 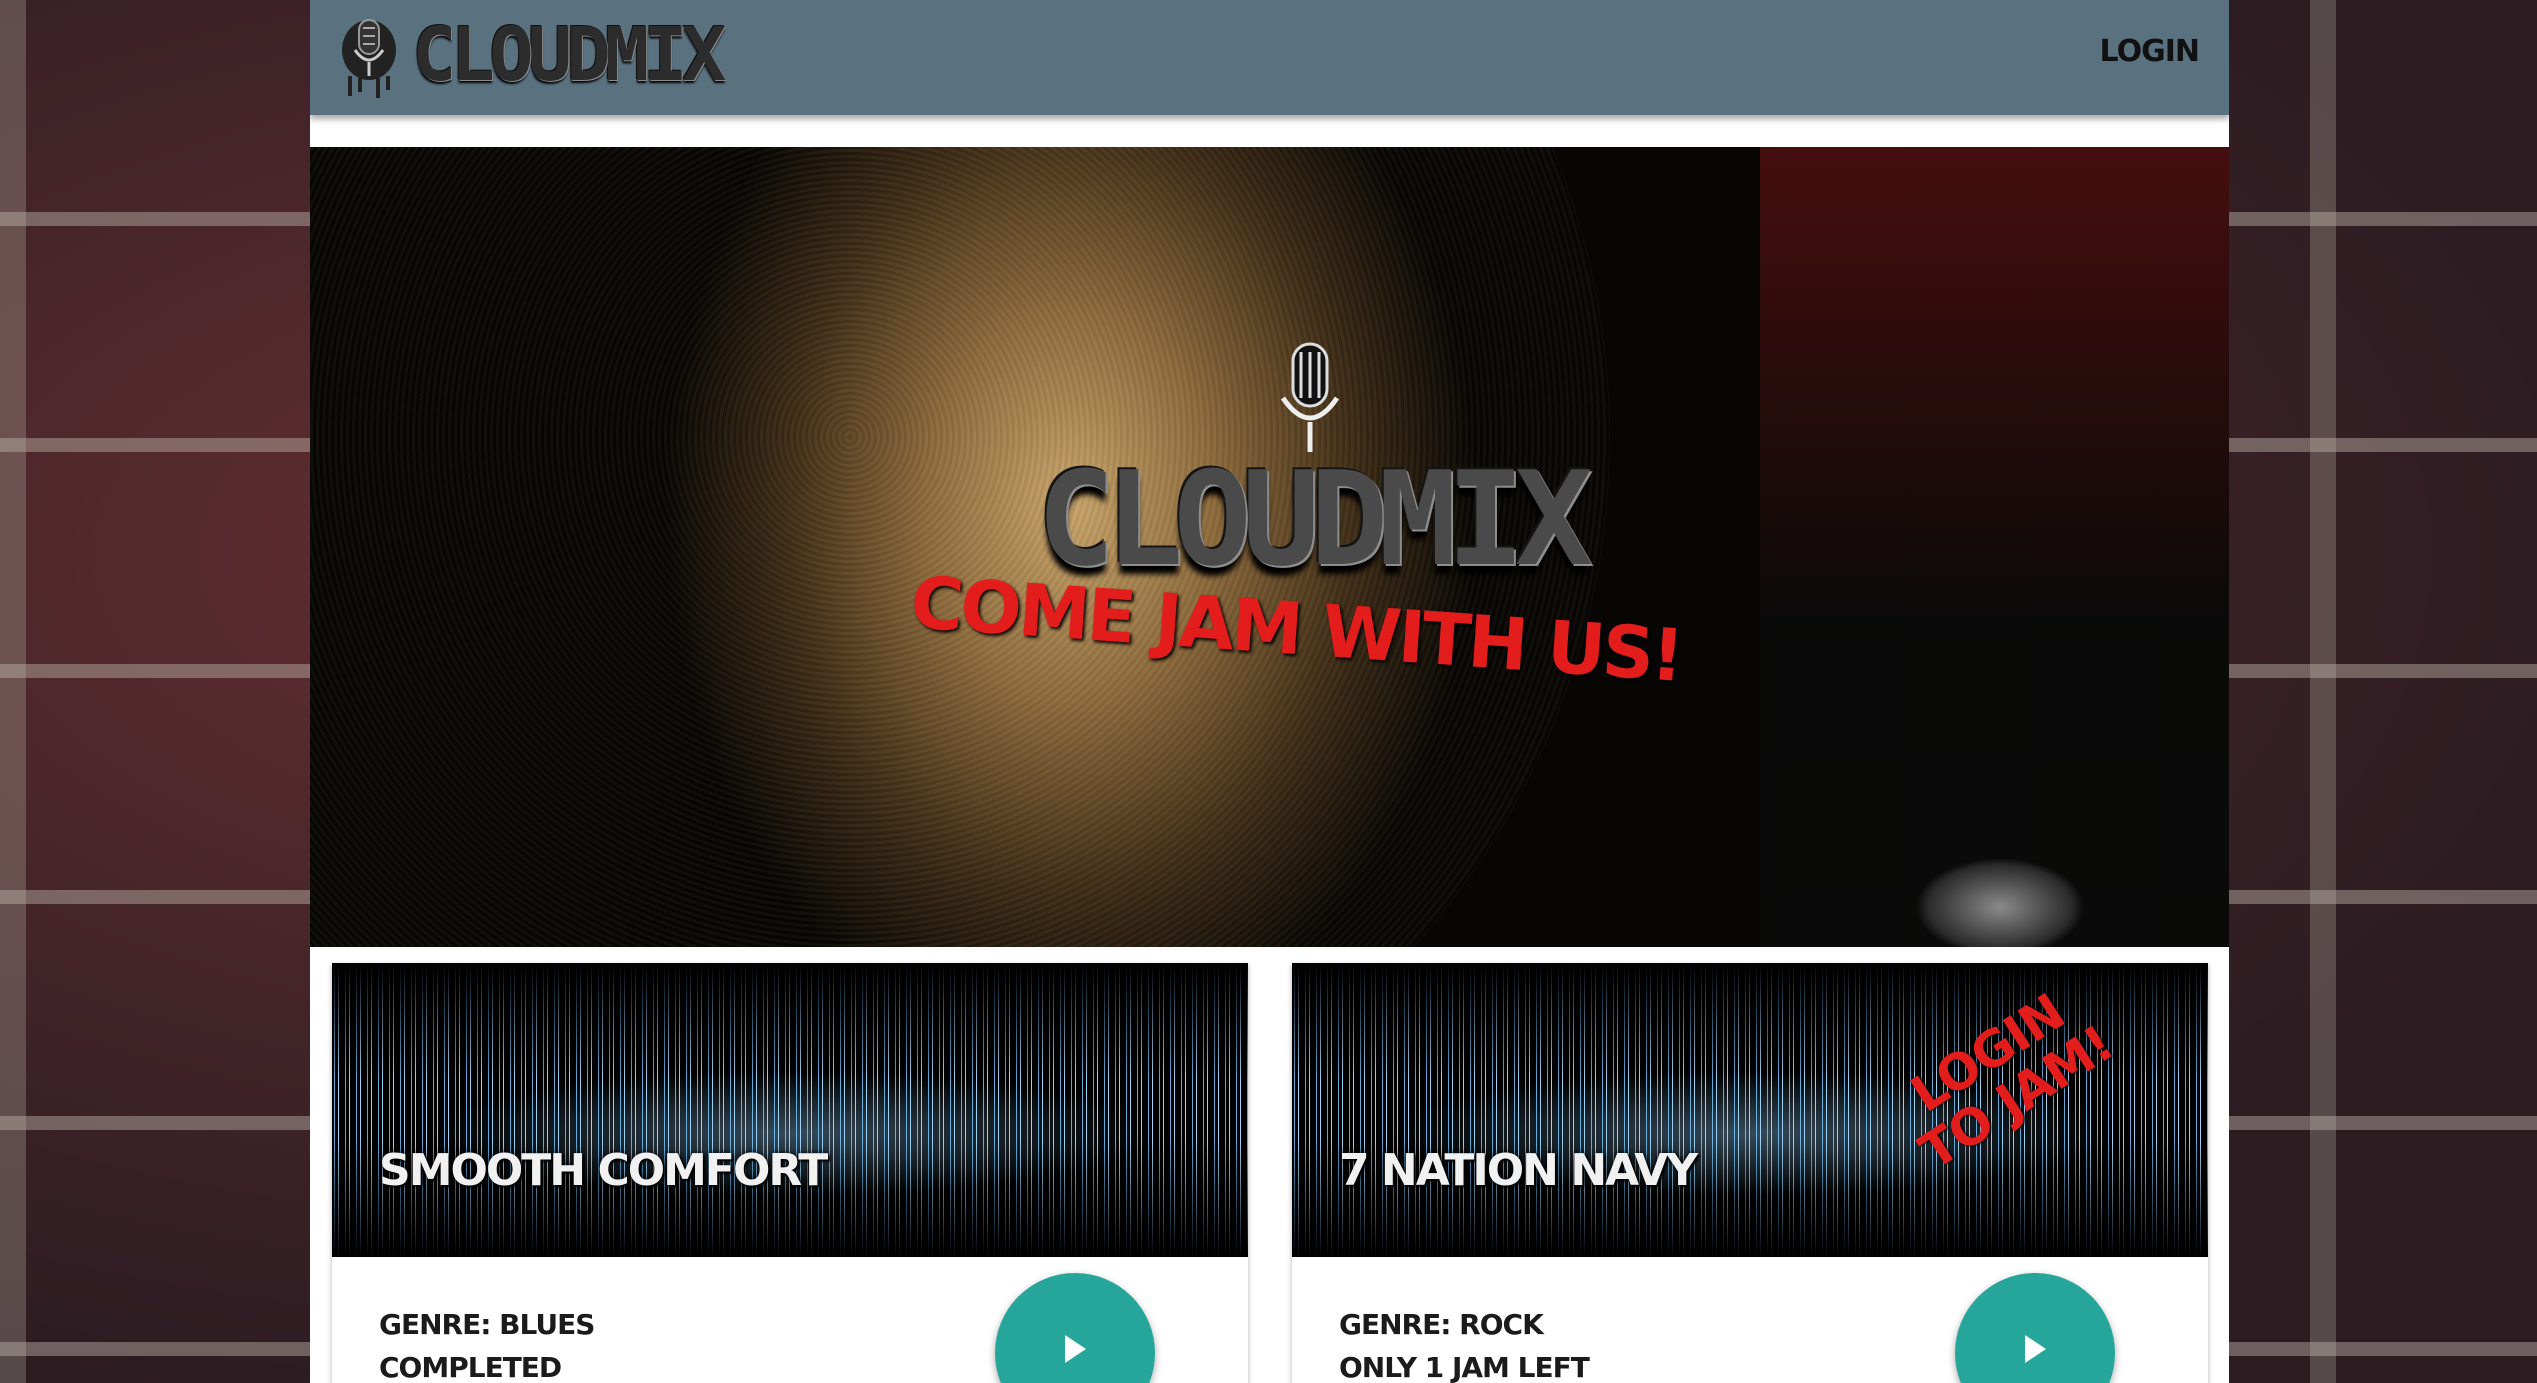 I want to click on card-content: GENRE: BLUES COMPLETED, so click(x=487, y=1343).